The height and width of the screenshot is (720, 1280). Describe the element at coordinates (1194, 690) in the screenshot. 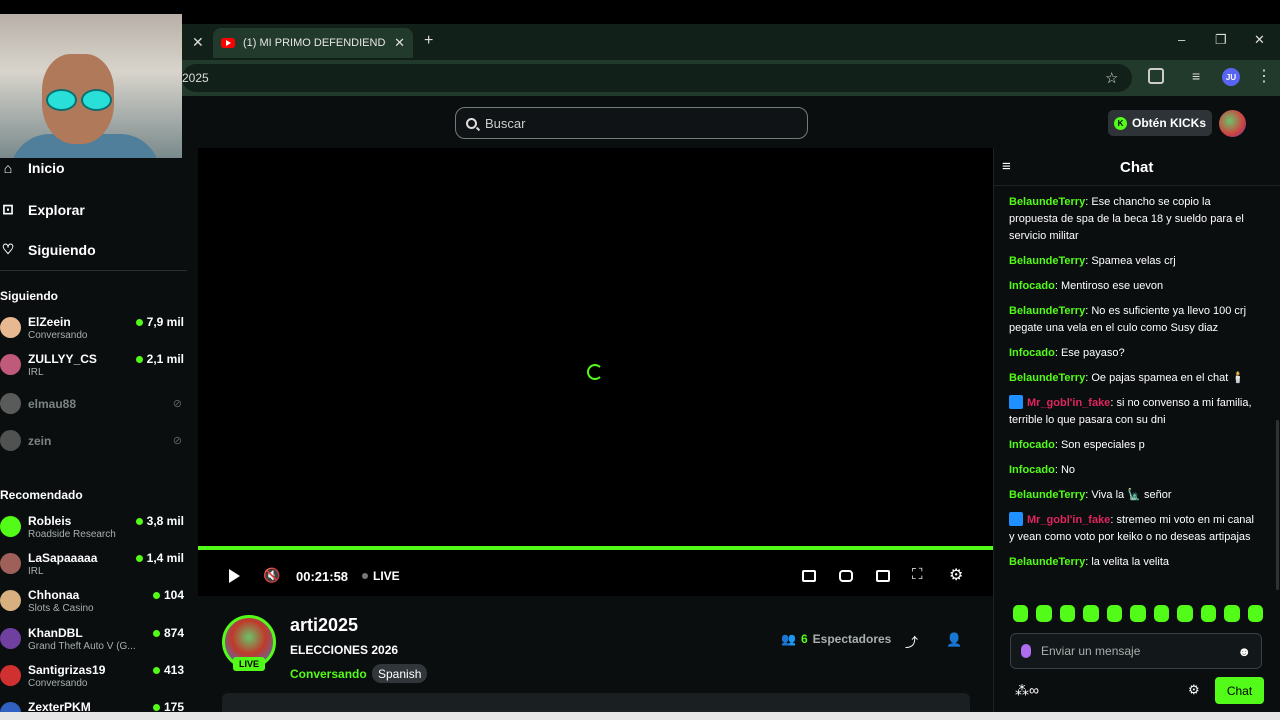

I see `chat-settings-icon: ⚙` at that location.